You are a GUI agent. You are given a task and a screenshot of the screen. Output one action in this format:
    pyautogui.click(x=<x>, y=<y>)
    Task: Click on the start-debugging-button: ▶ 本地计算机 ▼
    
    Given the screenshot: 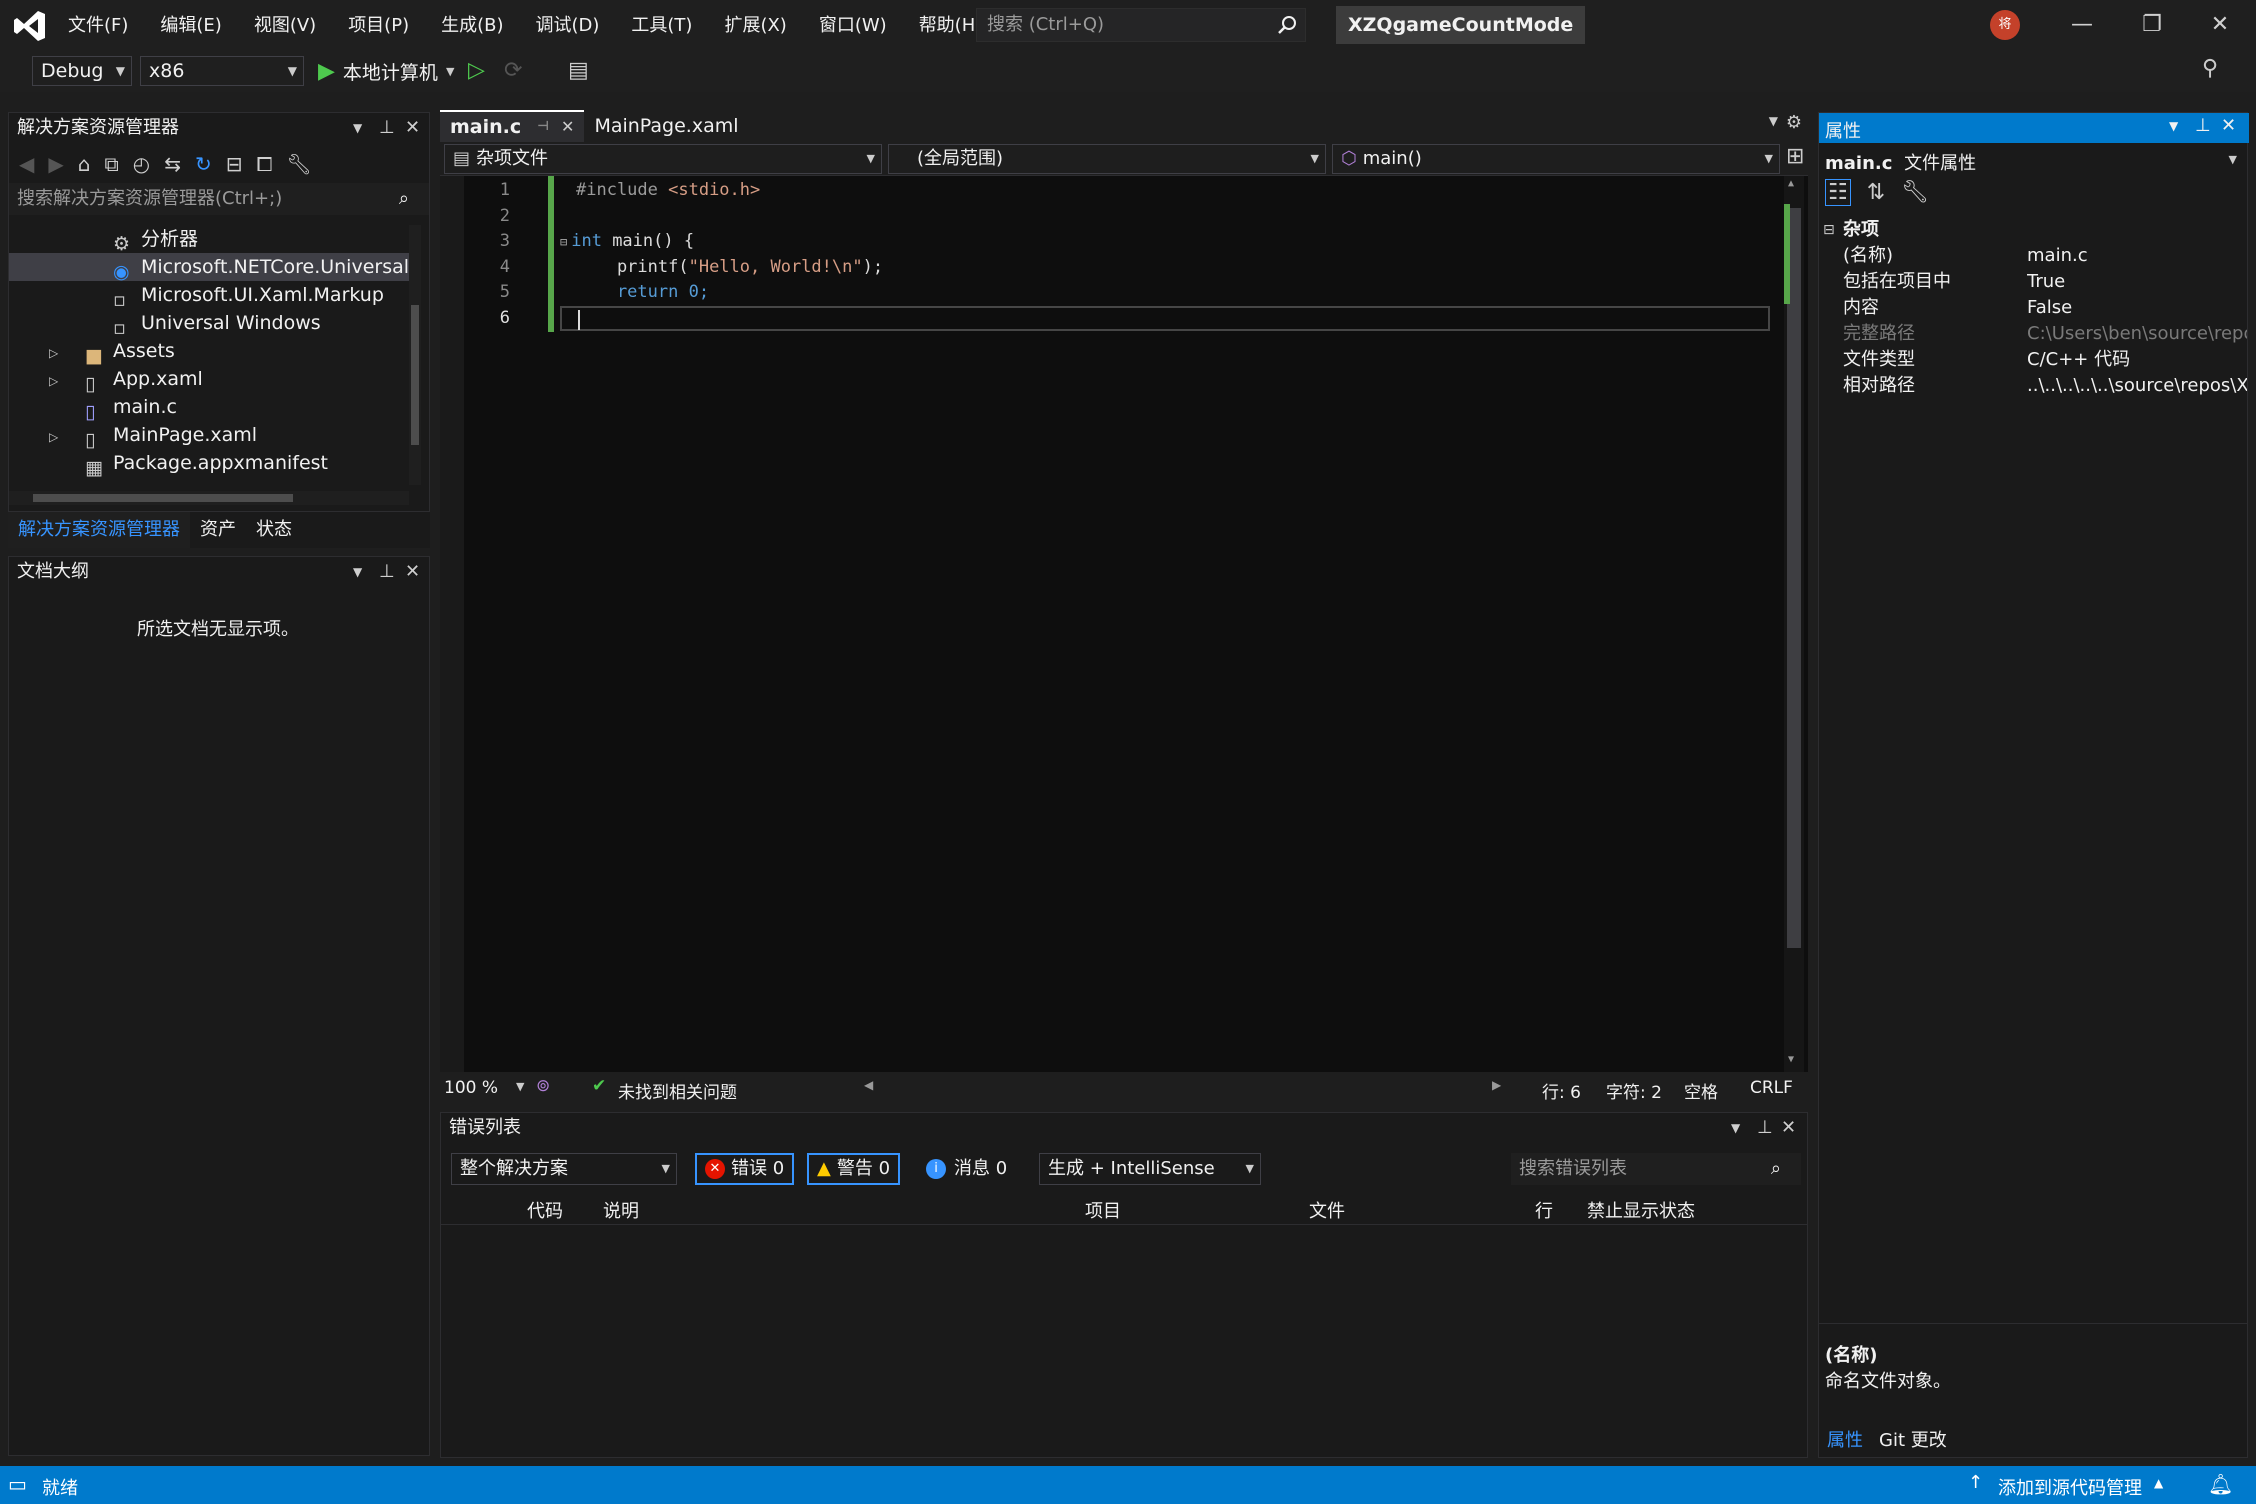 What is the action you would take?
    pyautogui.click(x=386, y=71)
    